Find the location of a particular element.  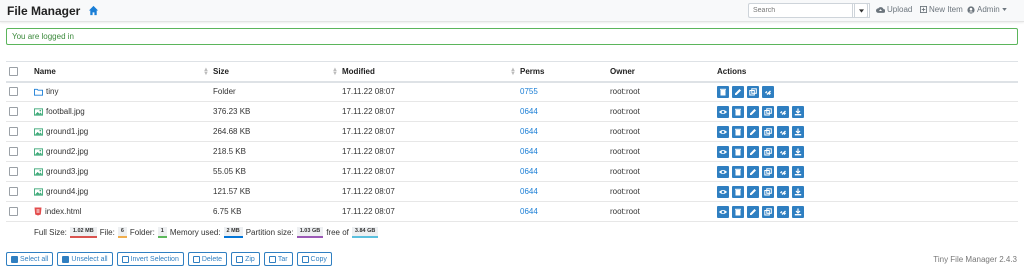

link-icon is located at coordinates (783, 192).